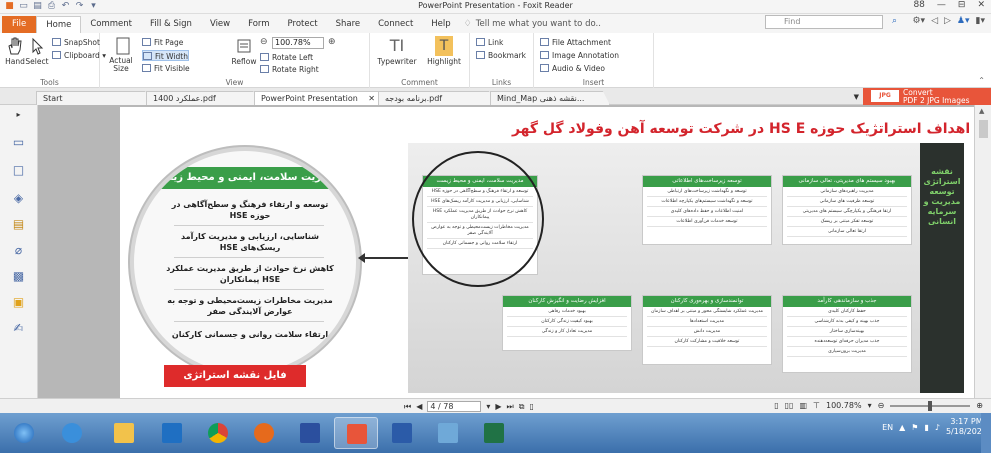 This screenshot has width=991, height=453. What do you see at coordinates (488, 406) in the screenshot?
I see `page-dropdown-icon: ▾` at bounding box center [488, 406].